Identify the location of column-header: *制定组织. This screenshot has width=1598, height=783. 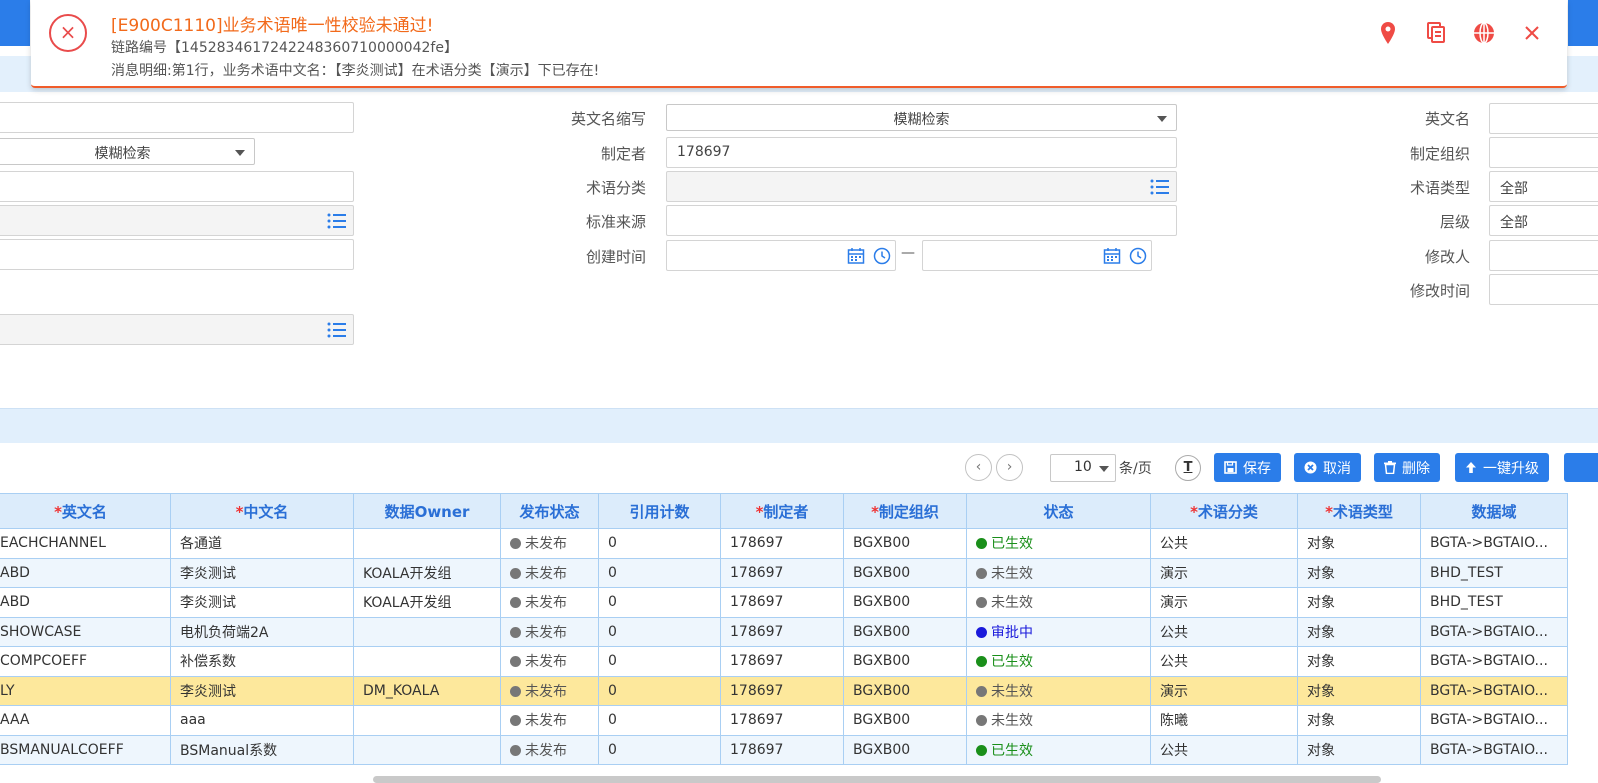
(905, 511).